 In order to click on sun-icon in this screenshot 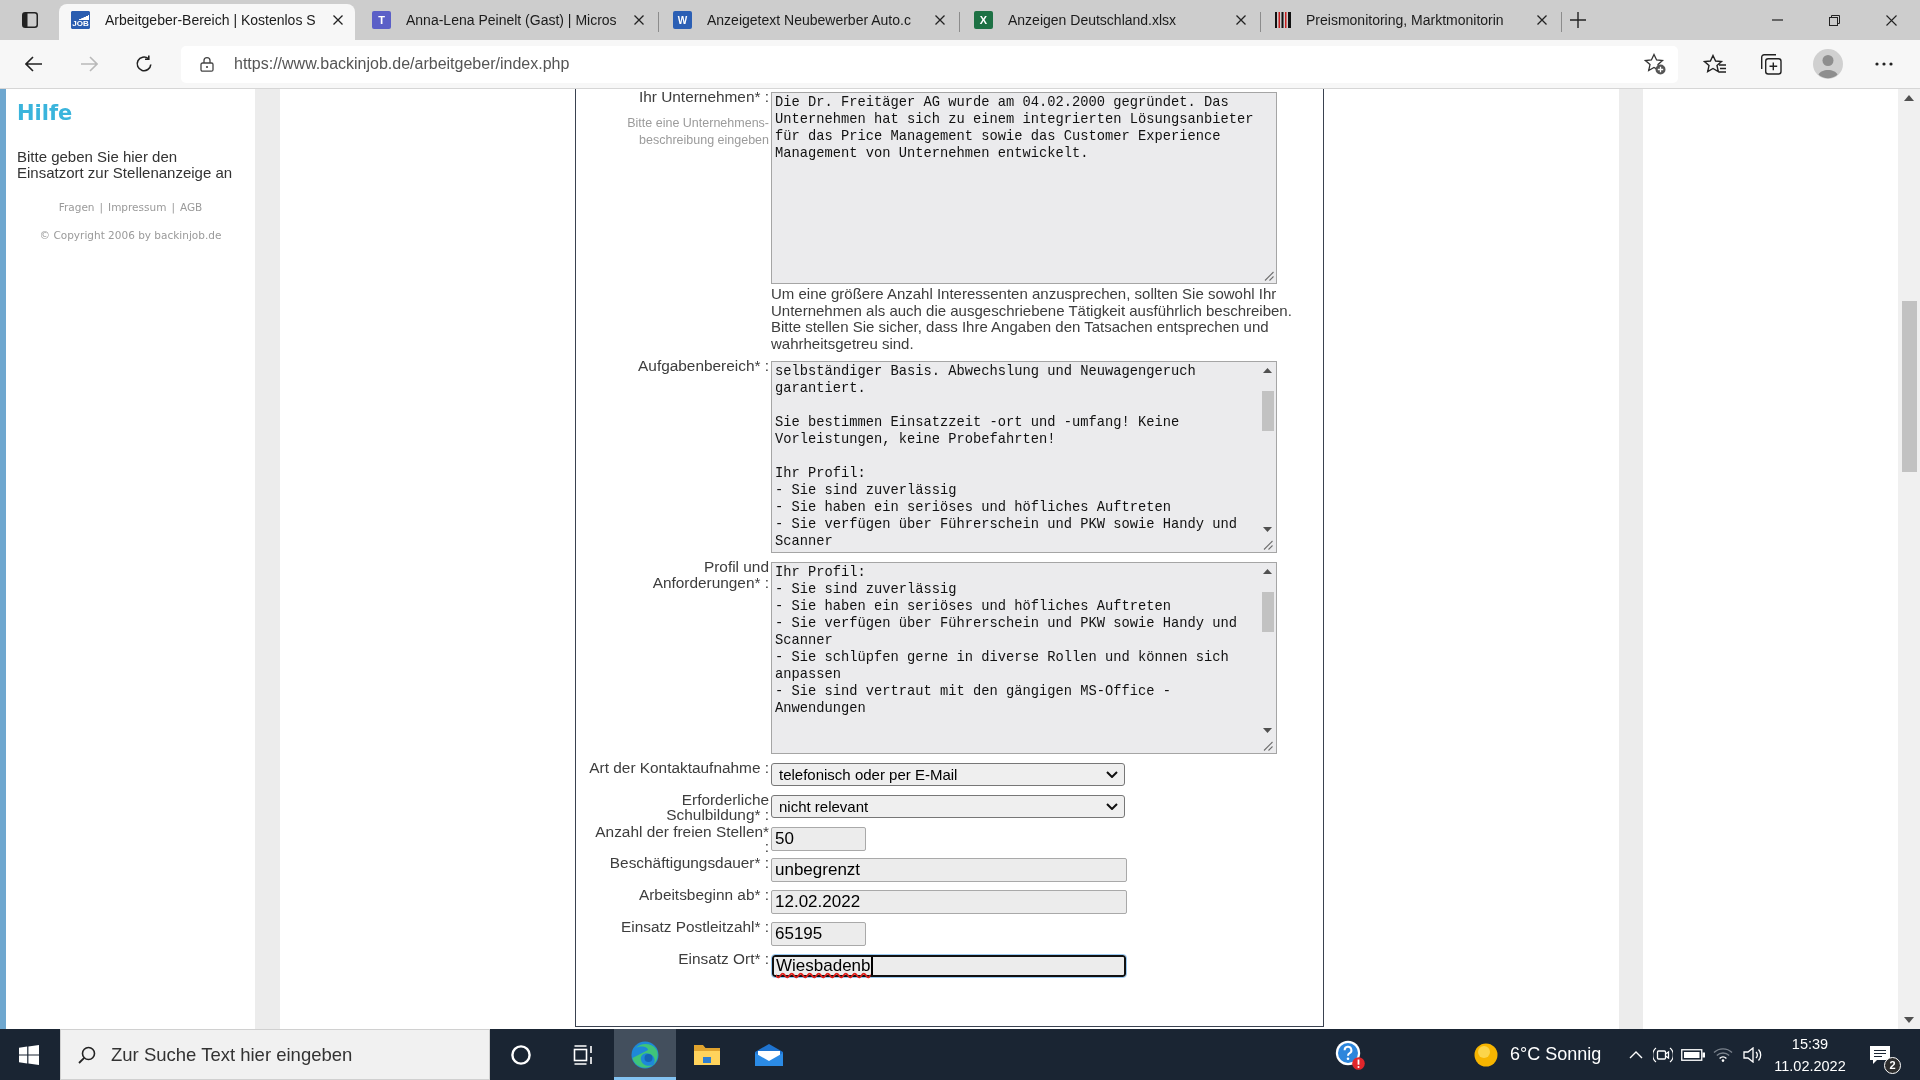, I will do `click(1486, 1054)`.